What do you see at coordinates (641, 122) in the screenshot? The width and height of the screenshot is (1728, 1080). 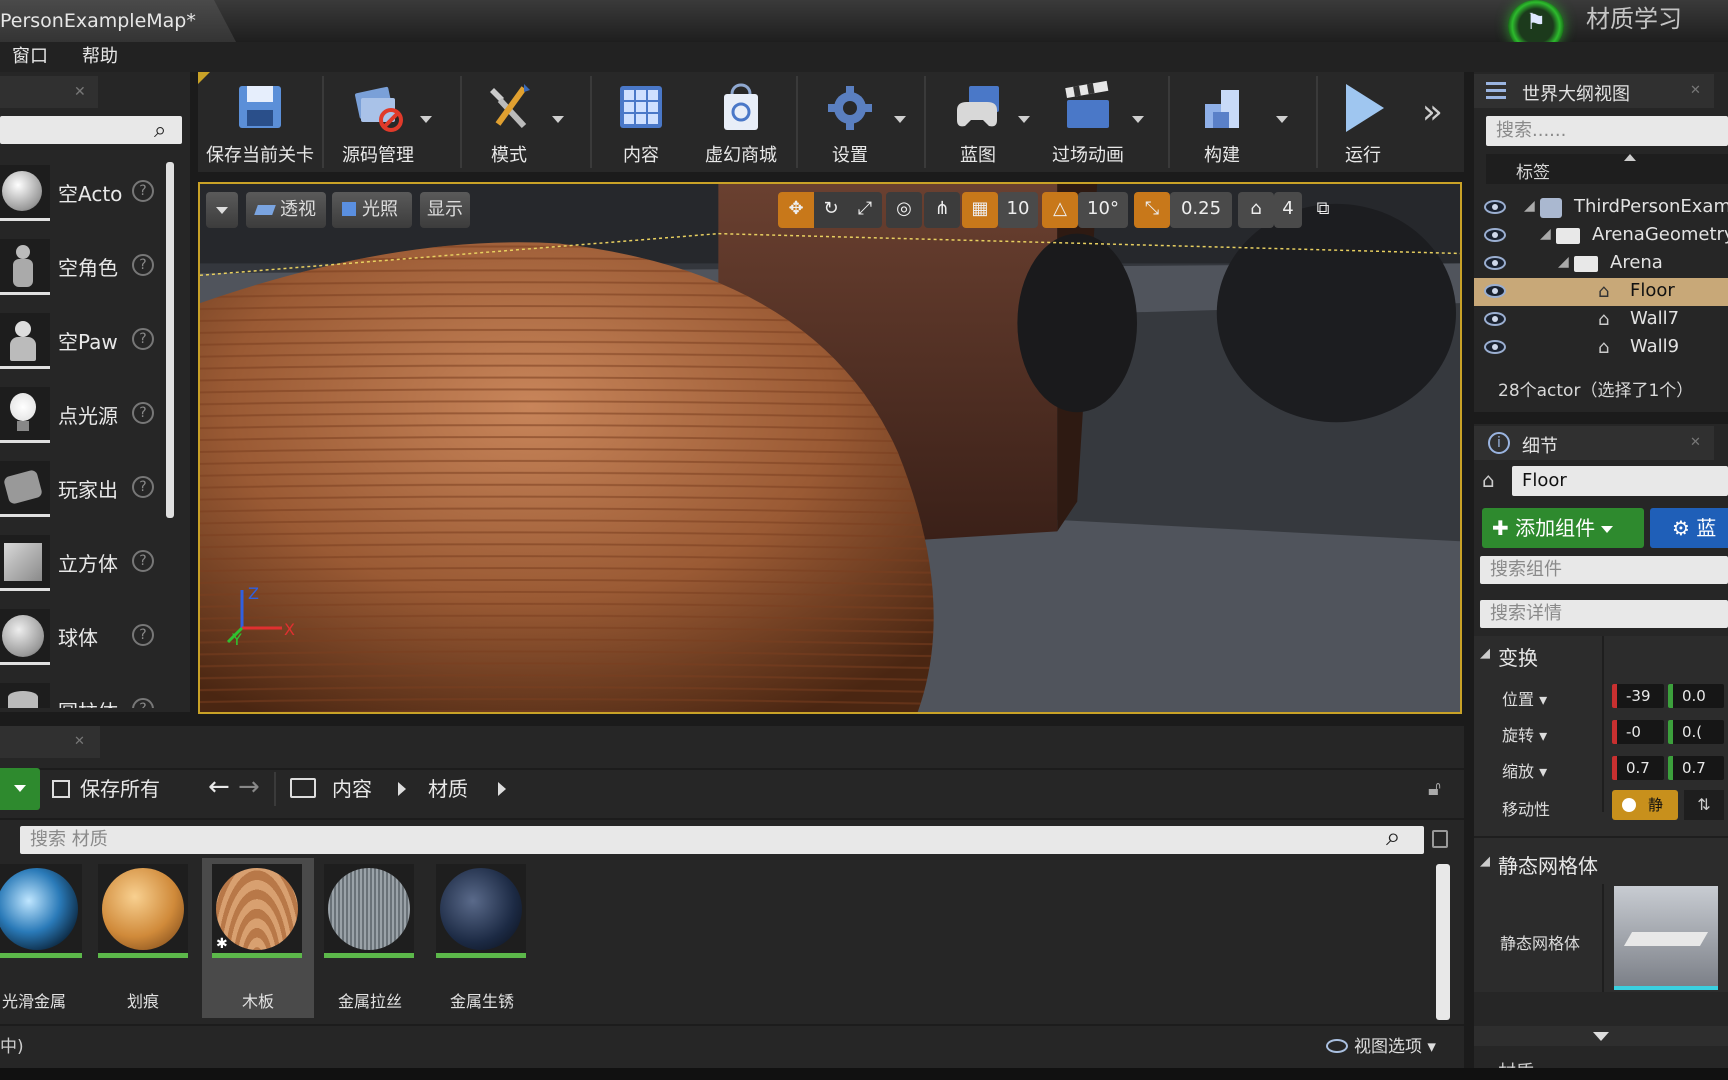 I see `content-button: 内容` at bounding box center [641, 122].